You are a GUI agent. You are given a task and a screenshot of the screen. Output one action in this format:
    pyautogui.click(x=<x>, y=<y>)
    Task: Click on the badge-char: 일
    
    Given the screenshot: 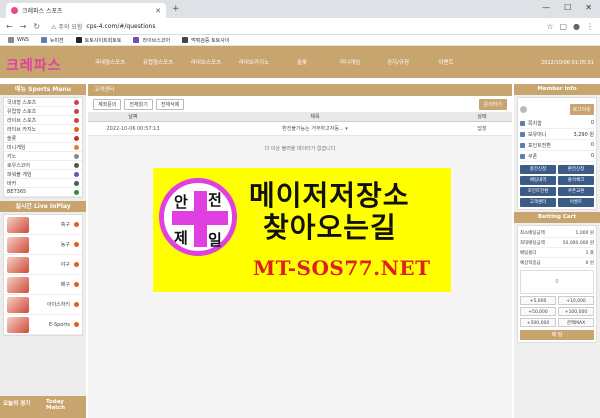 What is the action you would take?
    pyautogui.click(x=215, y=240)
    